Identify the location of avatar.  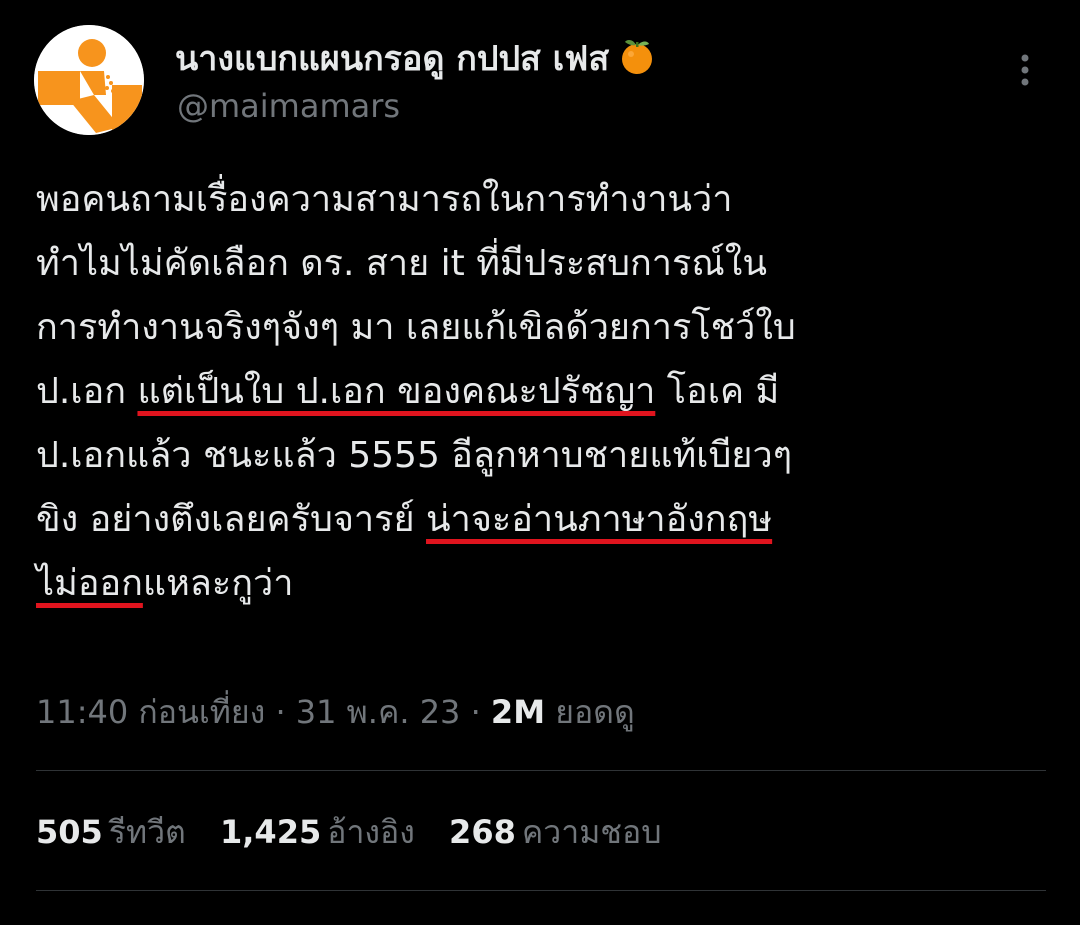
(89, 80).